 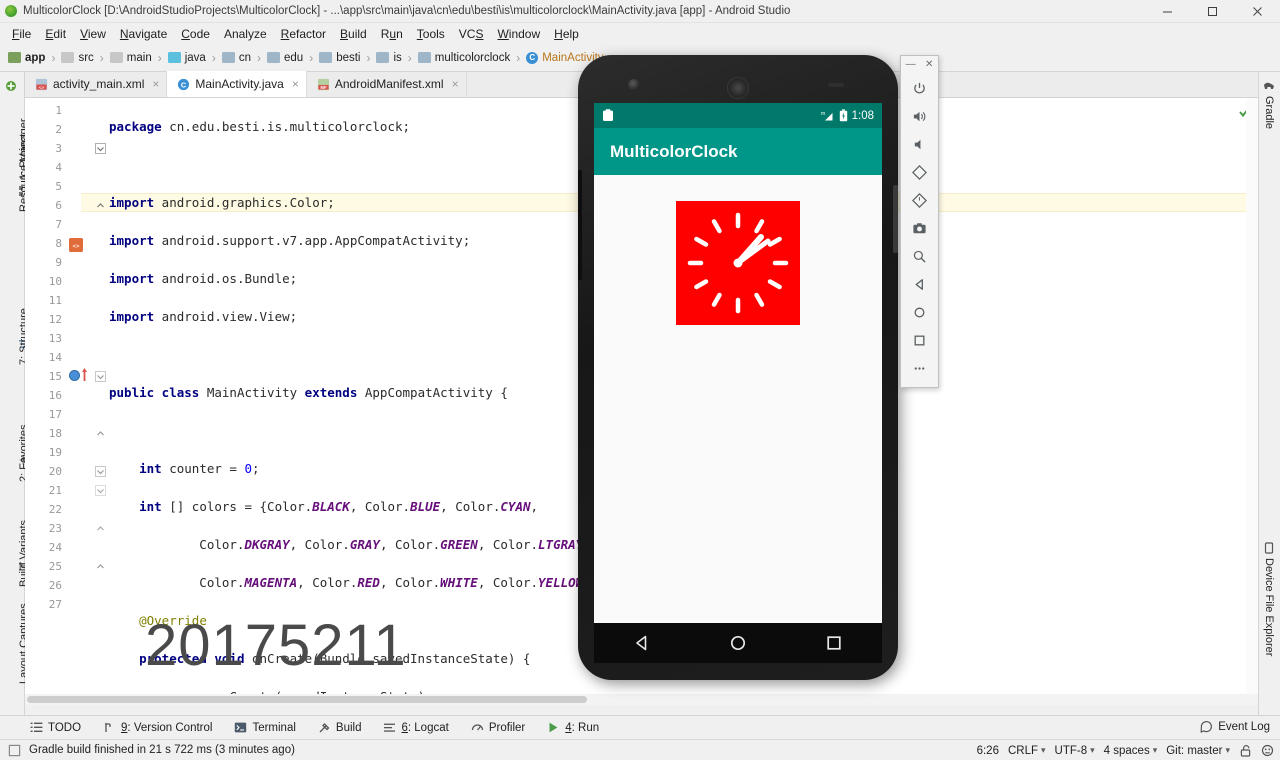 I want to click on device-navigation-bar, so click(x=738, y=643).